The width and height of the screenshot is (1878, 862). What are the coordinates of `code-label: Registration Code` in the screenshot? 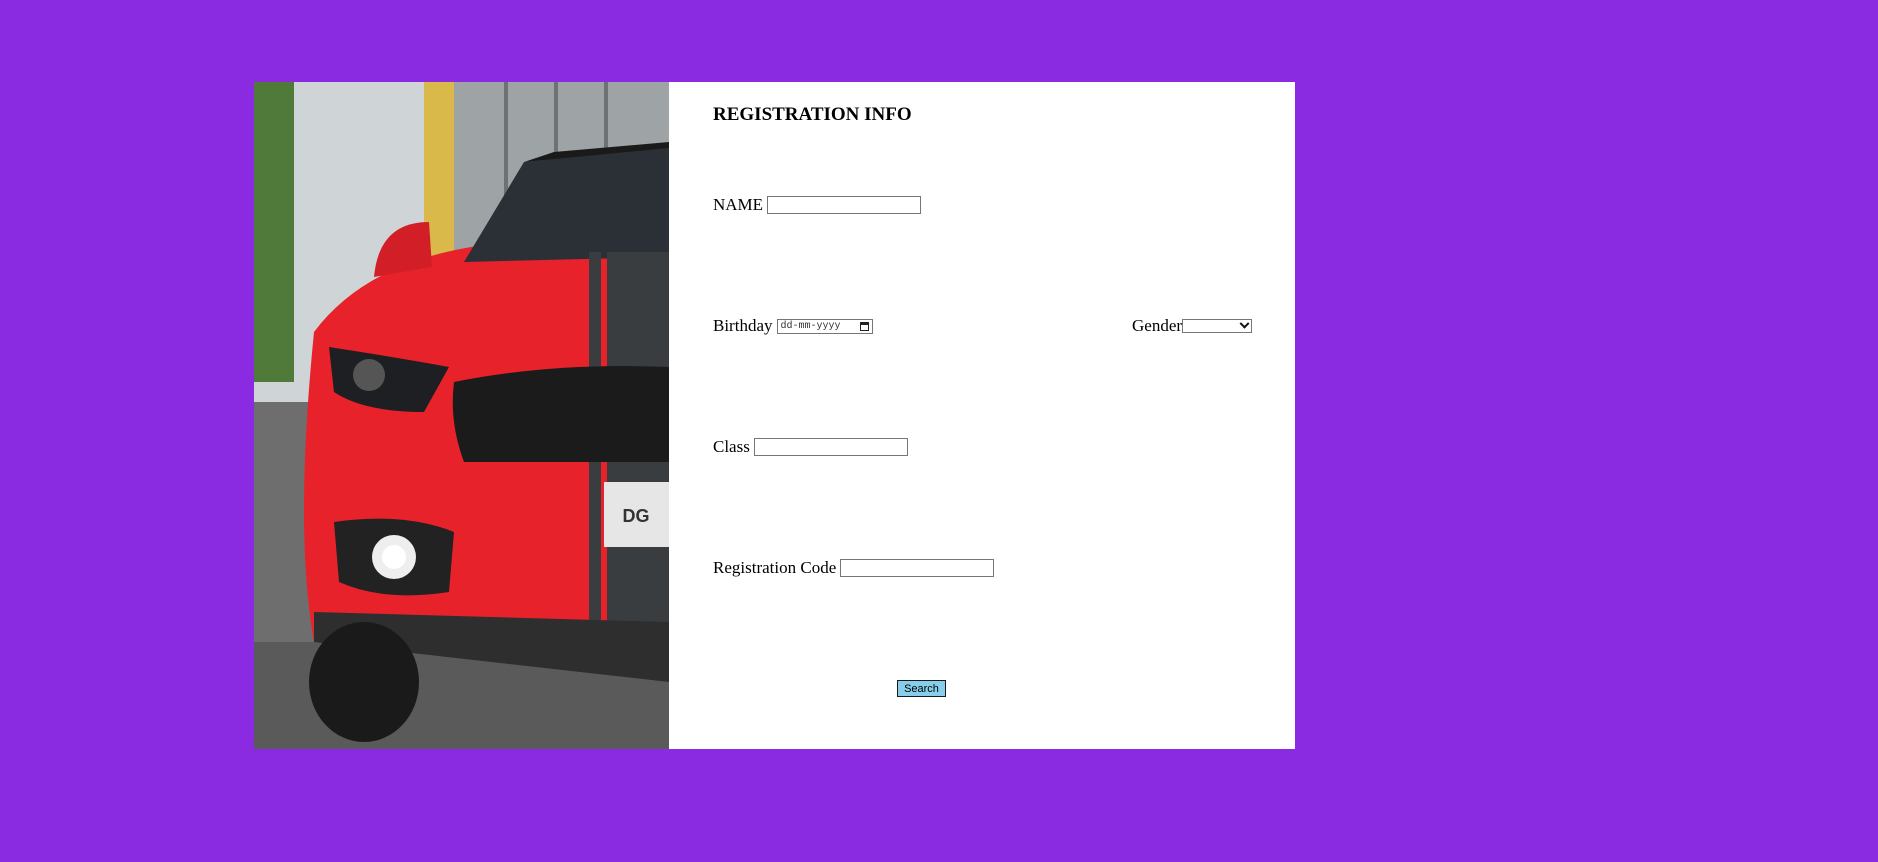 It's located at (775, 567).